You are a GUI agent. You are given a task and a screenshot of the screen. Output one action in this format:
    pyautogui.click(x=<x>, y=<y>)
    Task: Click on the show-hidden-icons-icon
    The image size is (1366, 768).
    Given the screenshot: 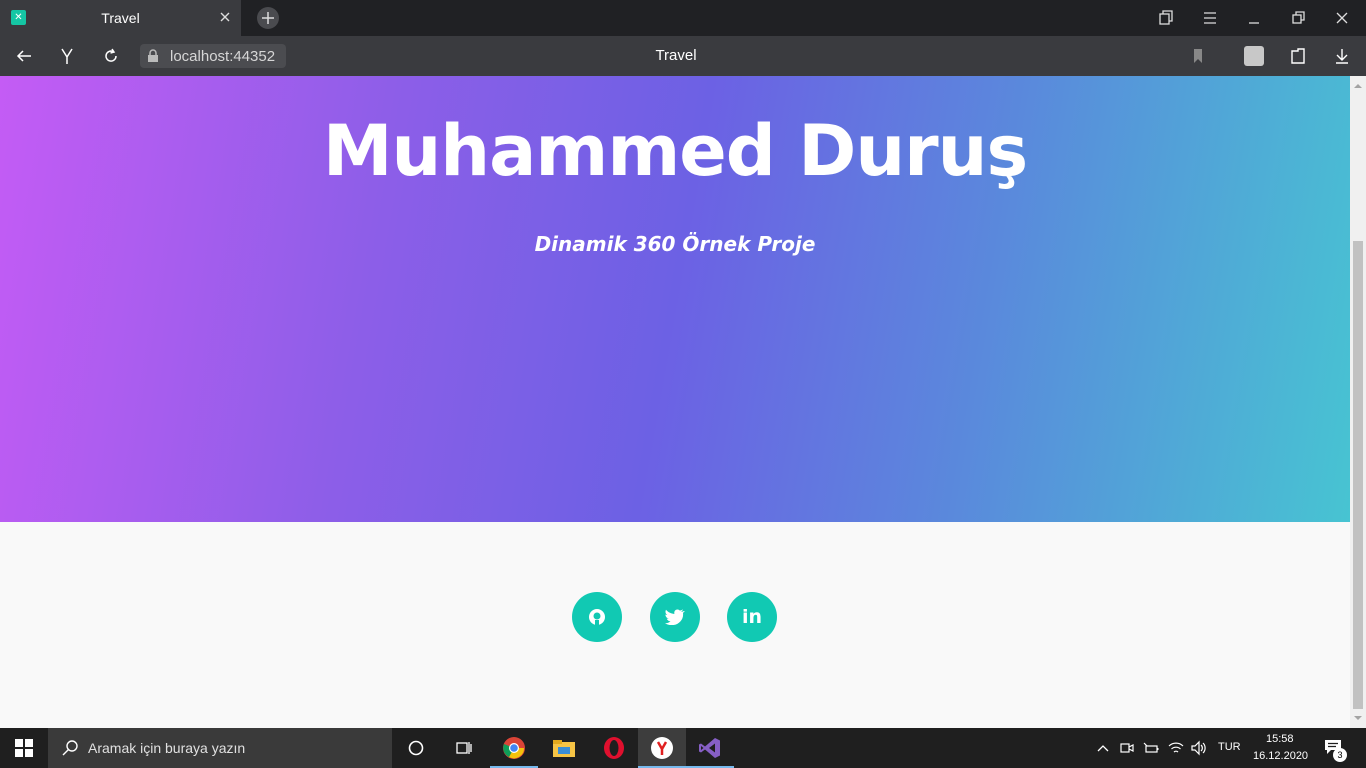 What is the action you would take?
    pyautogui.click(x=1103, y=748)
    